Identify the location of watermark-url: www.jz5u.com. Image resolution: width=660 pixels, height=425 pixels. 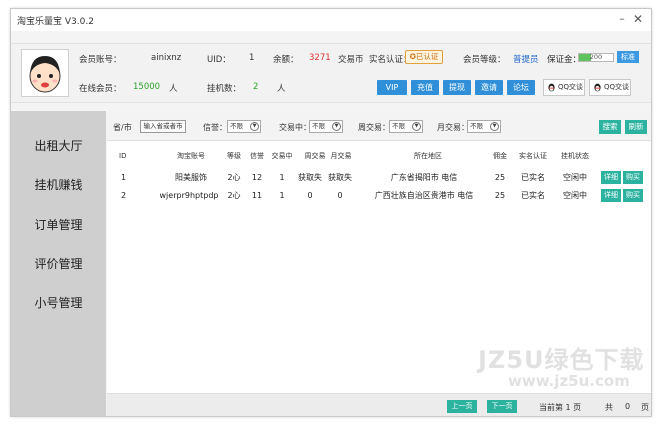
(569, 381).